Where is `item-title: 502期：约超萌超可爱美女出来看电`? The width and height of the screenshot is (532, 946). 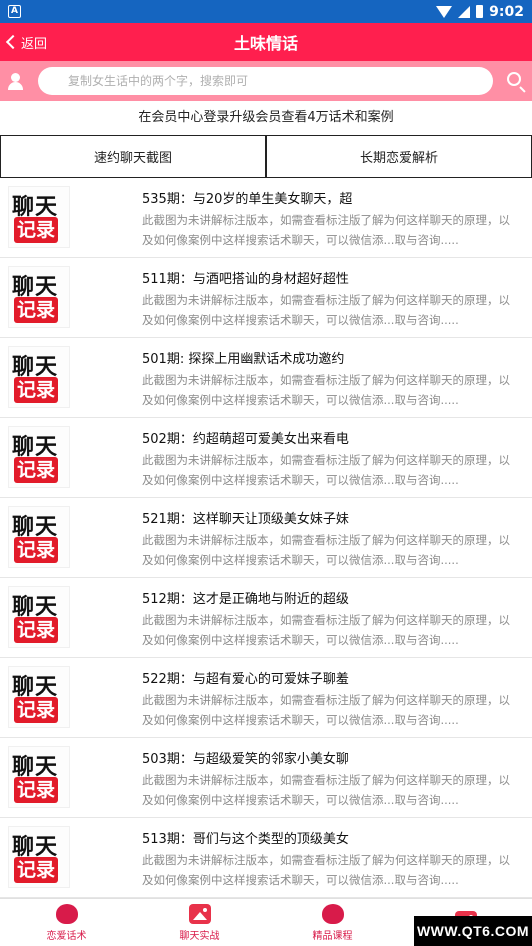 item-title: 502期：约超萌超可爱美女出来看电 is located at coordinates (245, 439).